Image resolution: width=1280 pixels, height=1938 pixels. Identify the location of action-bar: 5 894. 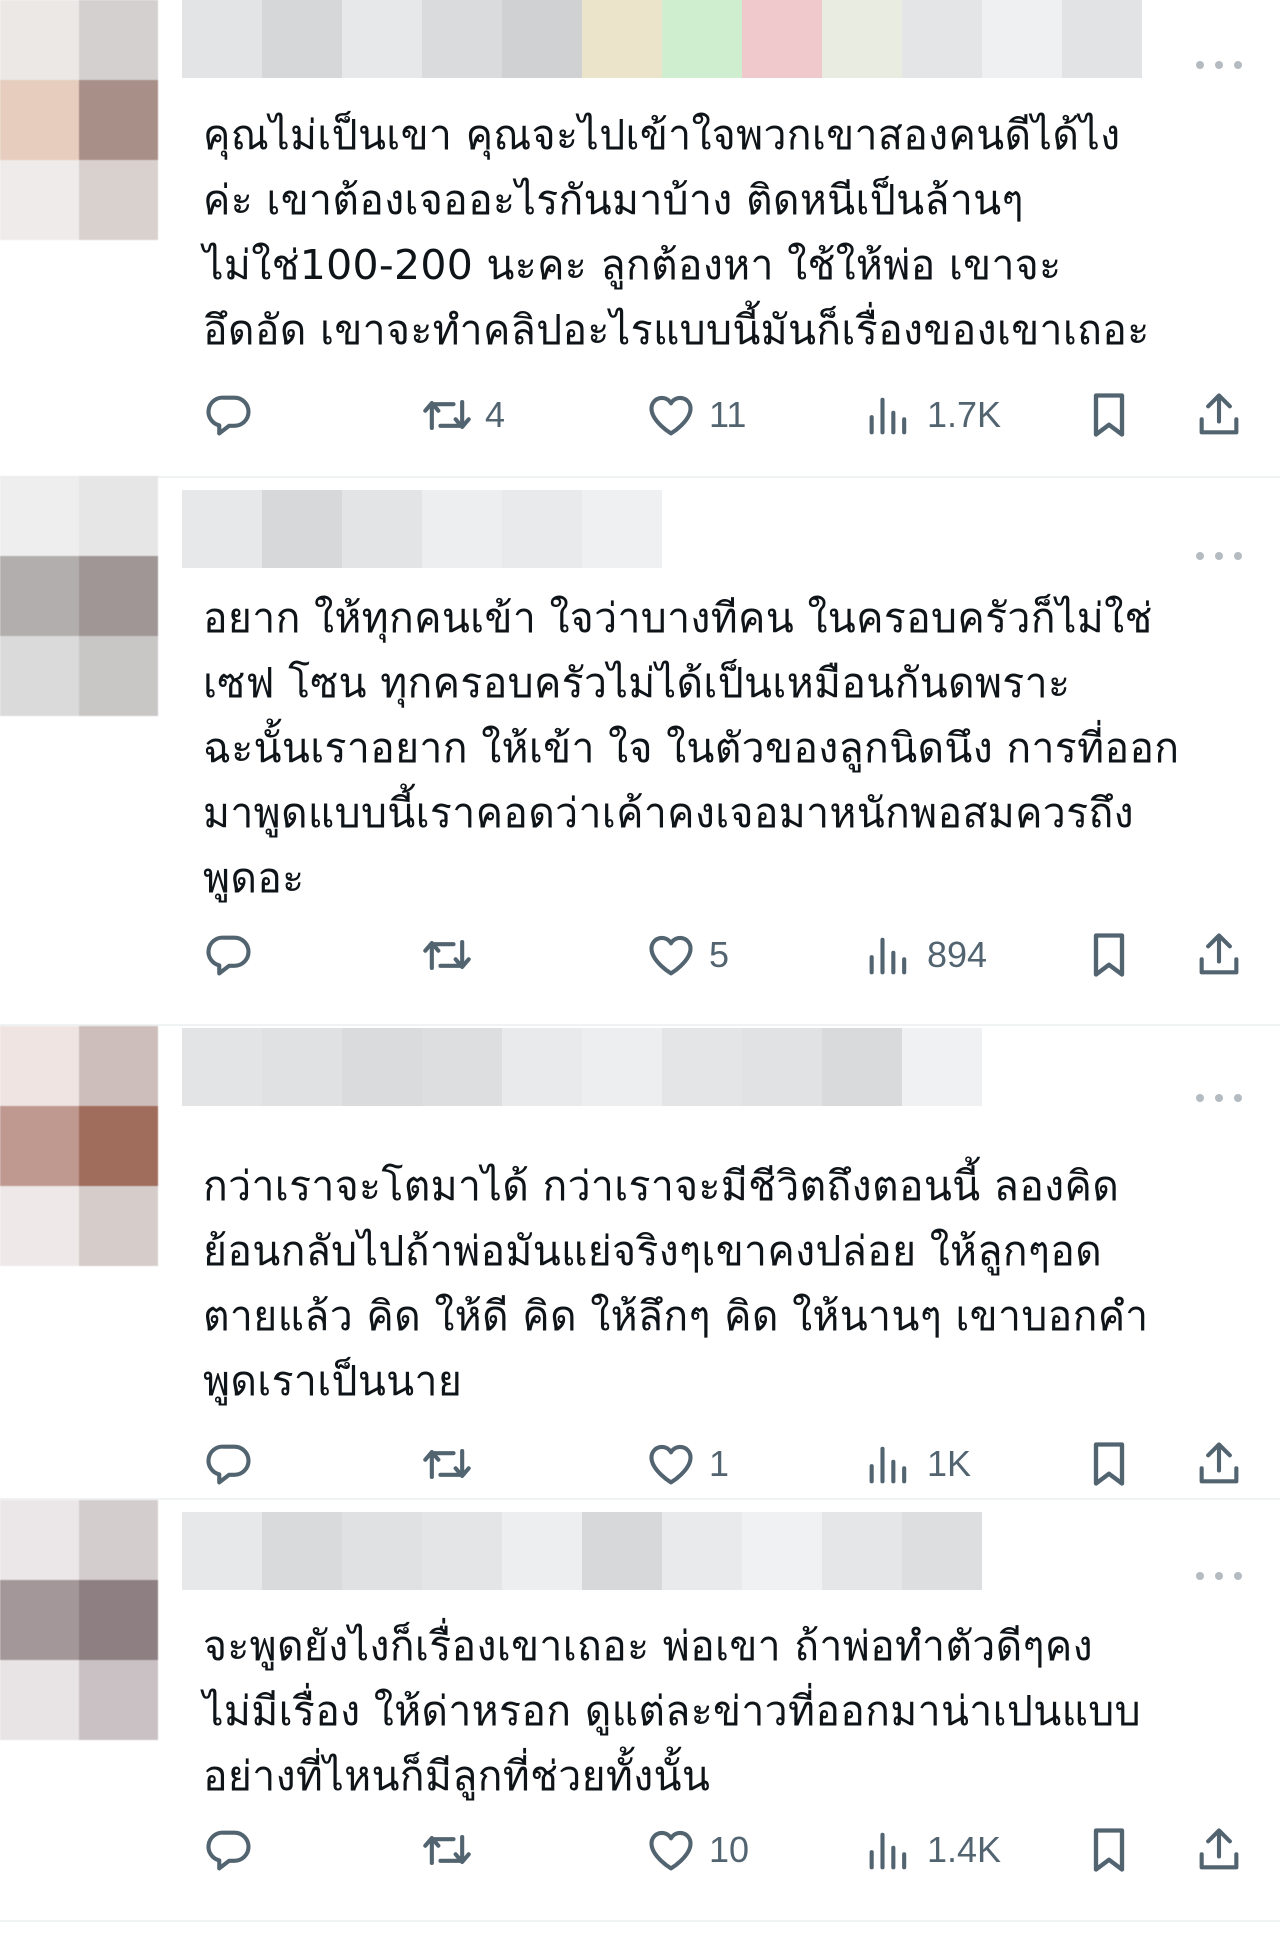
(725, 955).